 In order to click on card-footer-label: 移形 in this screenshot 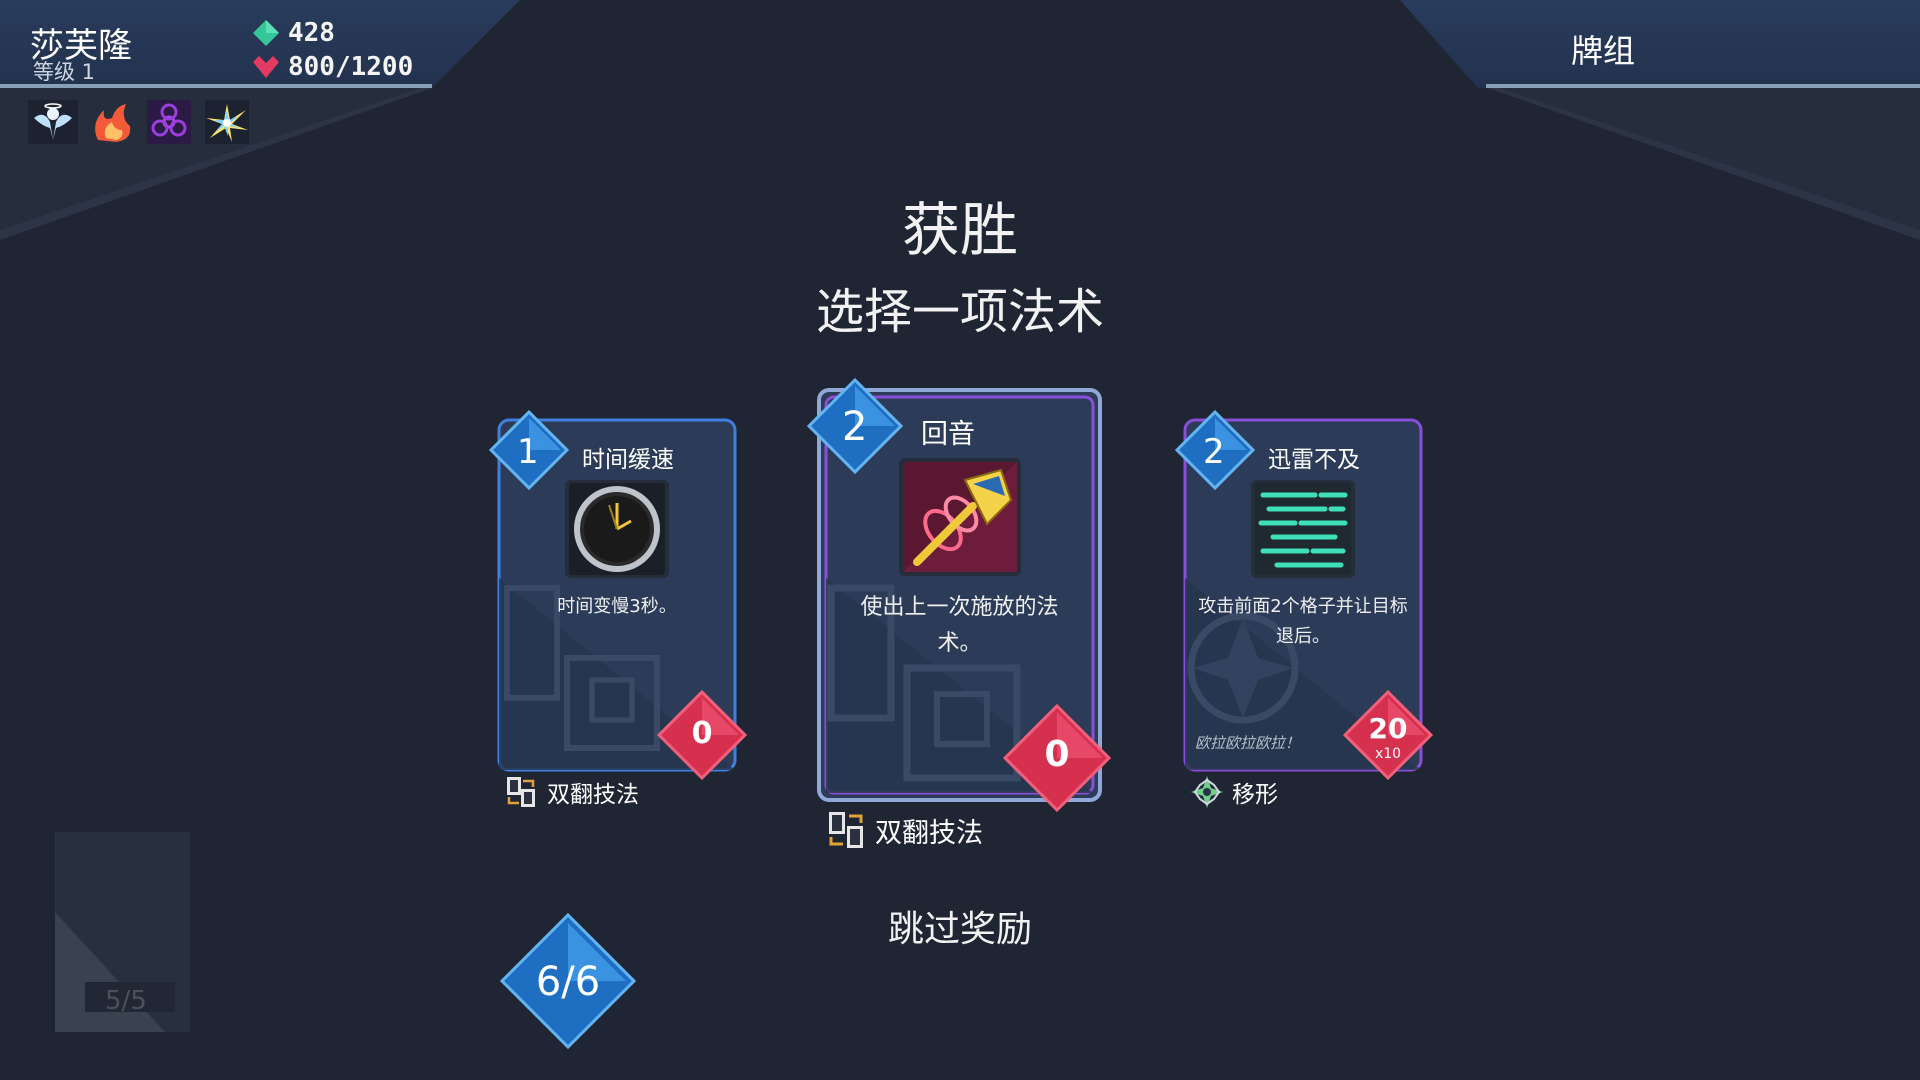, I will do `click(1255, 795)`.